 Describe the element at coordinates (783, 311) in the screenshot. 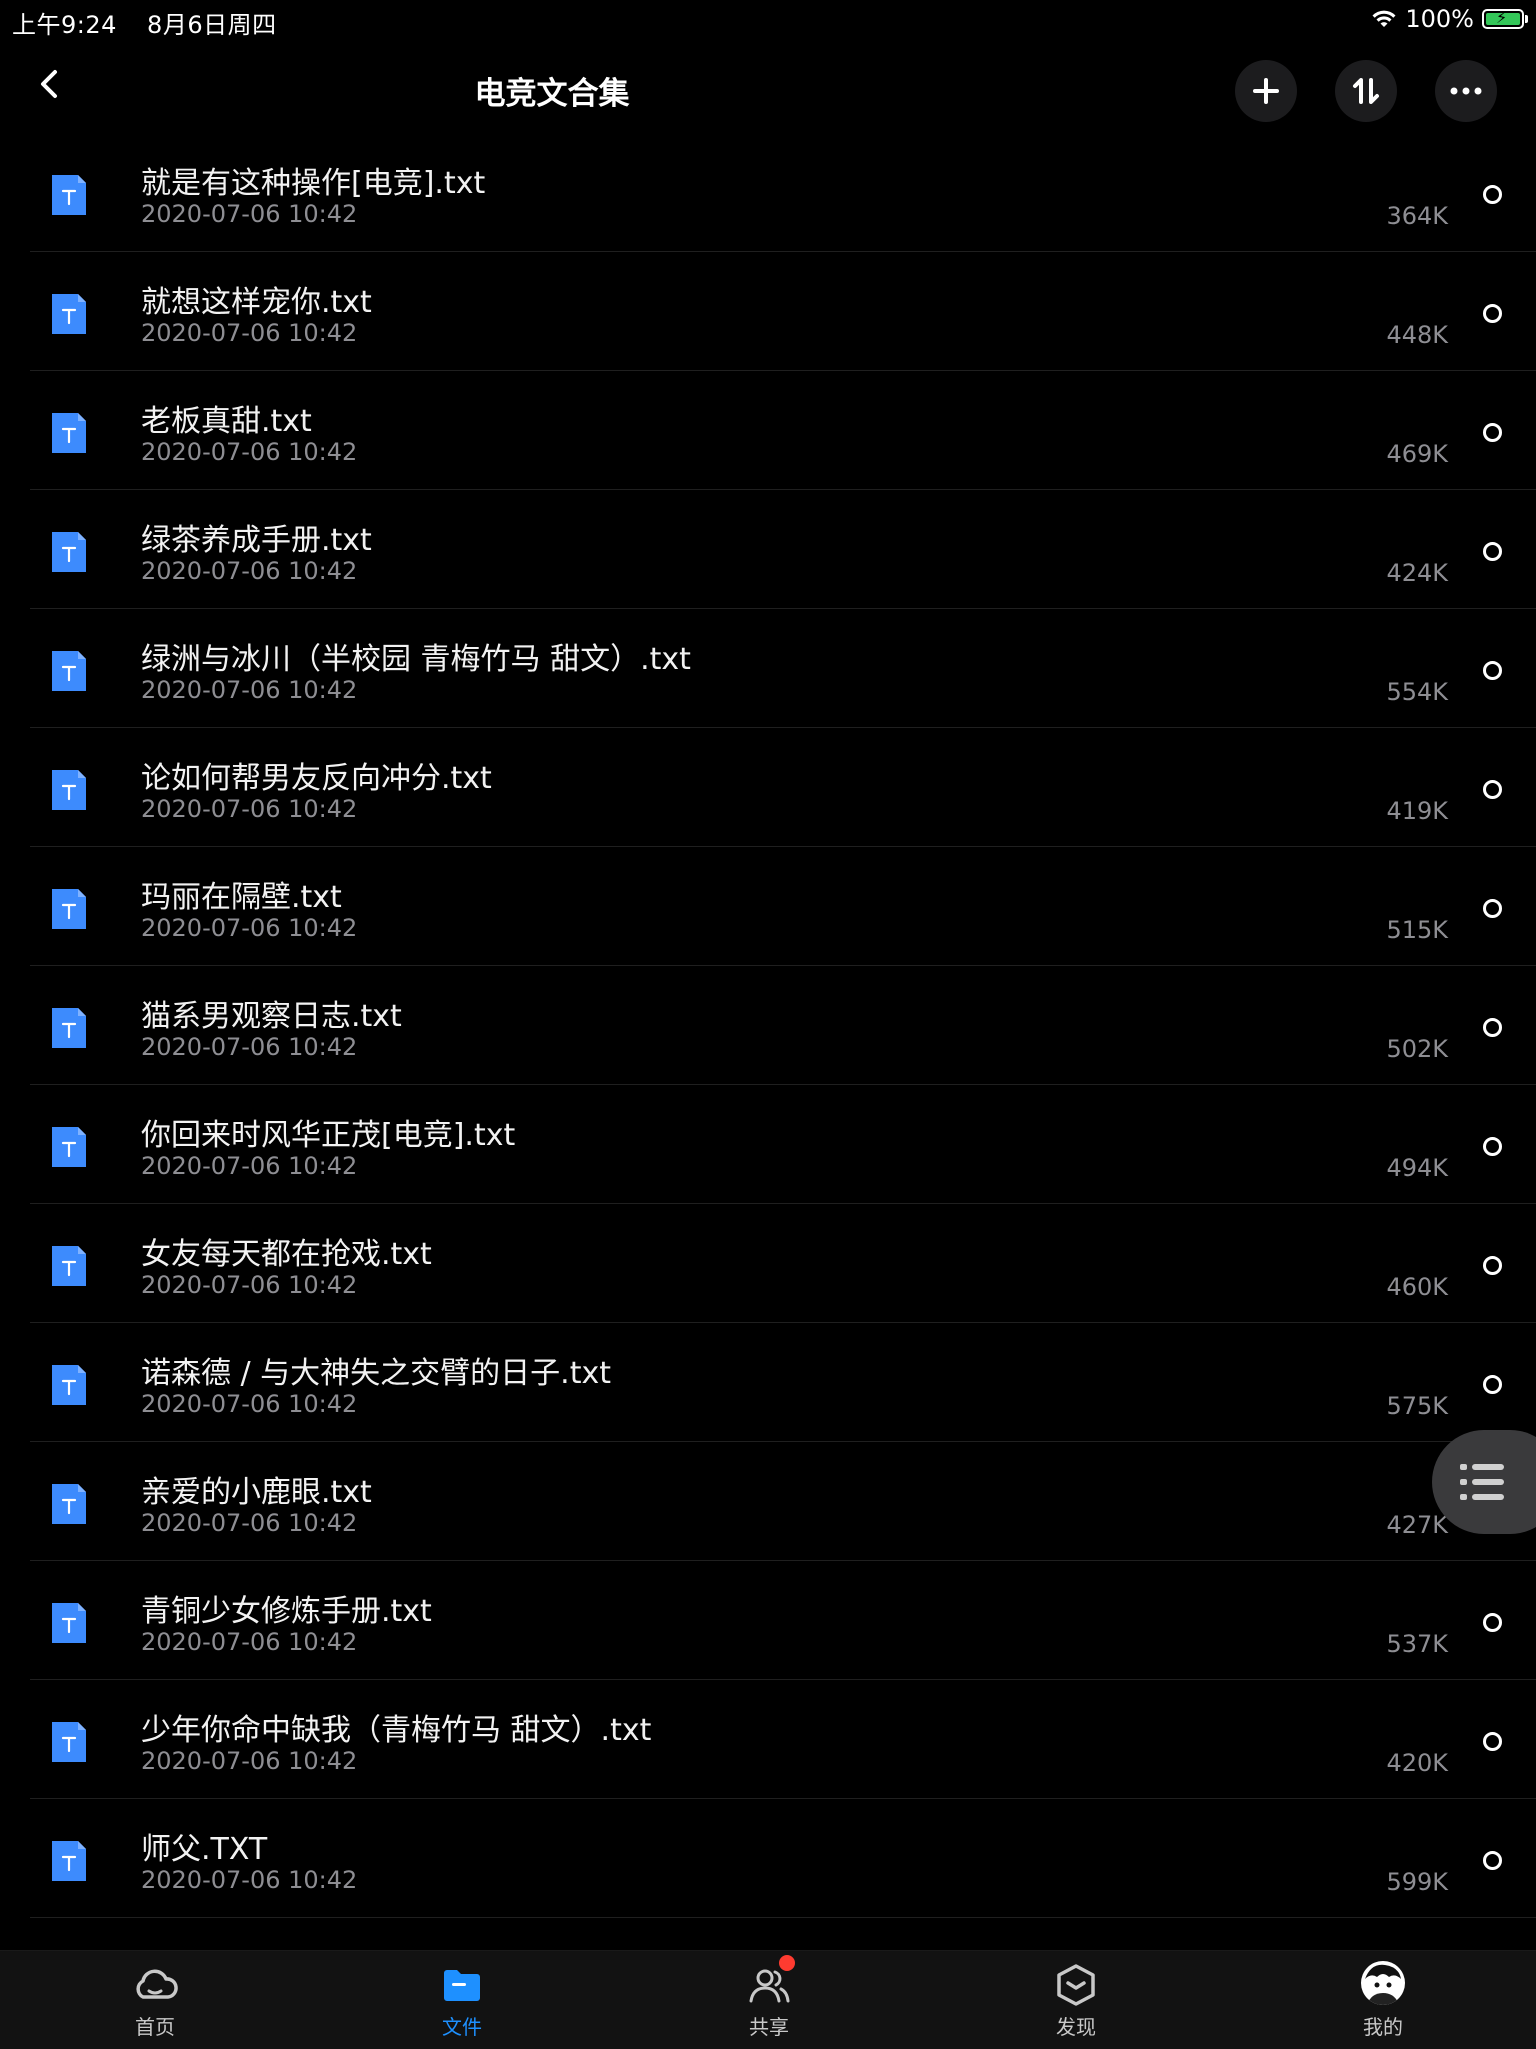

I see `file-row: 就想这样宠你.txt 2020-07-06 10:42 448K` at that location.